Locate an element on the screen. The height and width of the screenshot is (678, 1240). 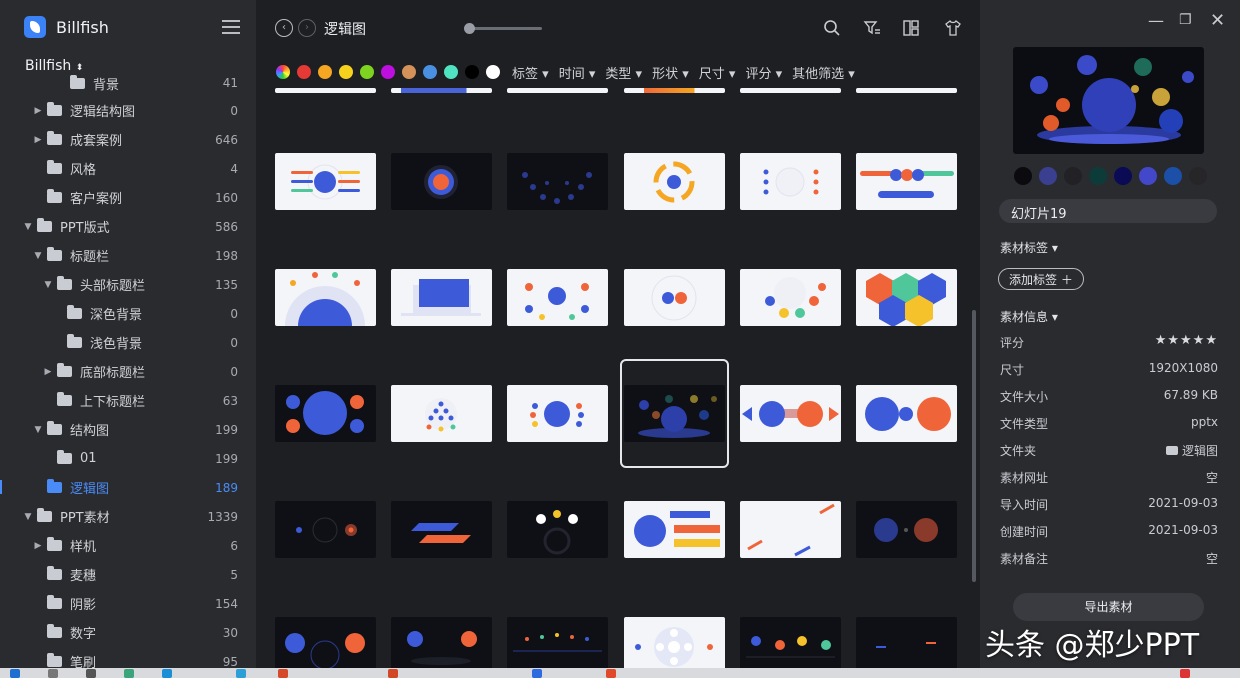
tree-item-背景: 背景 41 is located at coordinates (128, 83).